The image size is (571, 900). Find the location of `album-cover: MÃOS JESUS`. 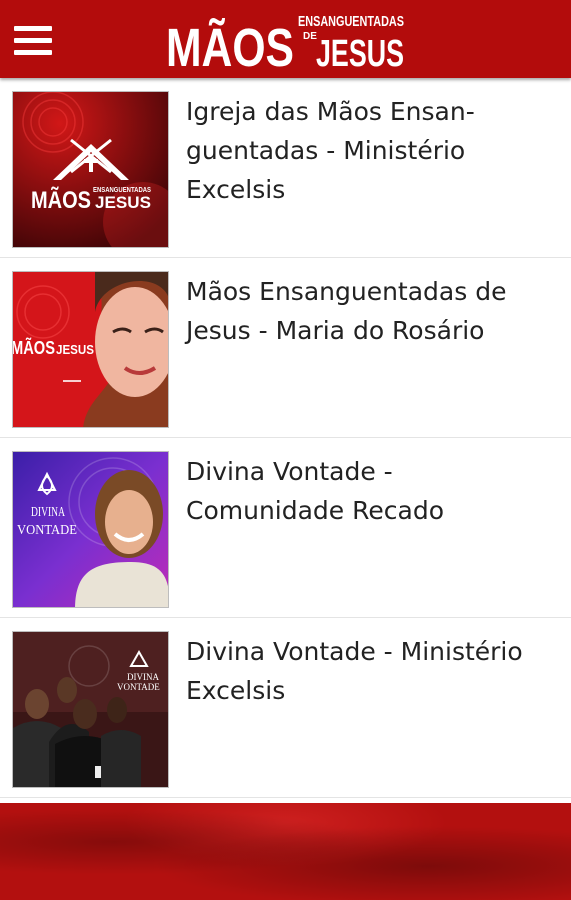

album-cover: MÃOS JESUS is located at coordinates (90, 349).